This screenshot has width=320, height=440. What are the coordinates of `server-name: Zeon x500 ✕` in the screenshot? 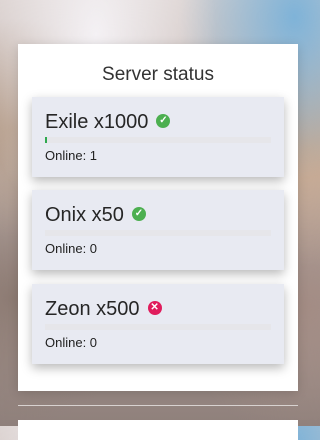 It's located at (103, 309).